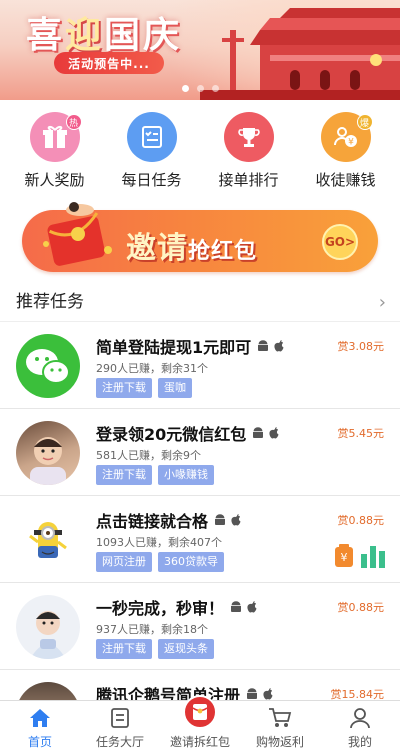 This screenshot has width=400, height=756. What do you see at coordinates (55, 137) in the screenshot?
I see `gift-icon: 热` at bounding box center [55, 137].